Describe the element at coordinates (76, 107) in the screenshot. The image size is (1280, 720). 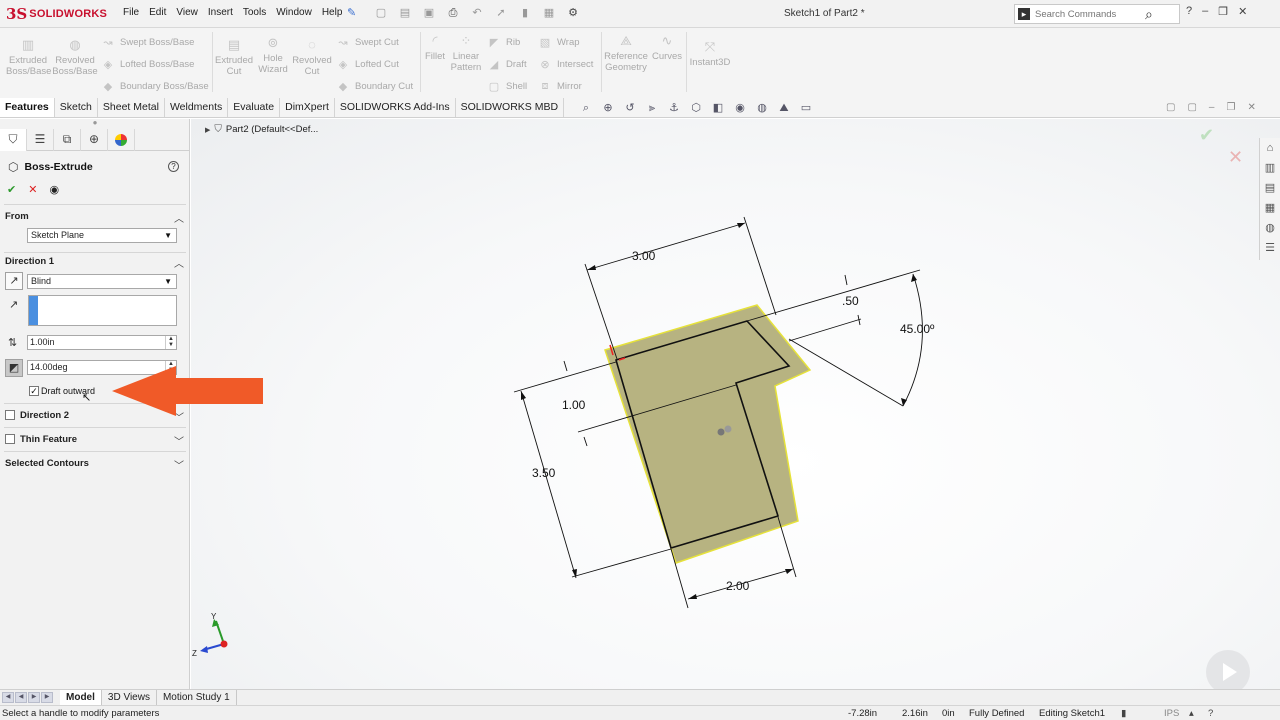
I see `tab-sketch: Sketch` at that location.